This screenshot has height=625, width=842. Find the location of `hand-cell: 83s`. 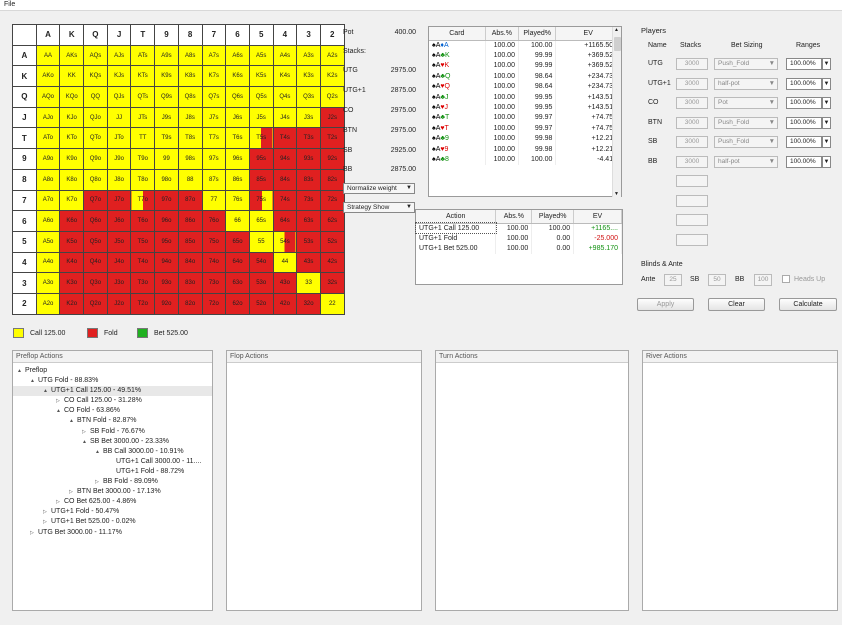

hand-cell: 83s is located at coordinates (308, 179).